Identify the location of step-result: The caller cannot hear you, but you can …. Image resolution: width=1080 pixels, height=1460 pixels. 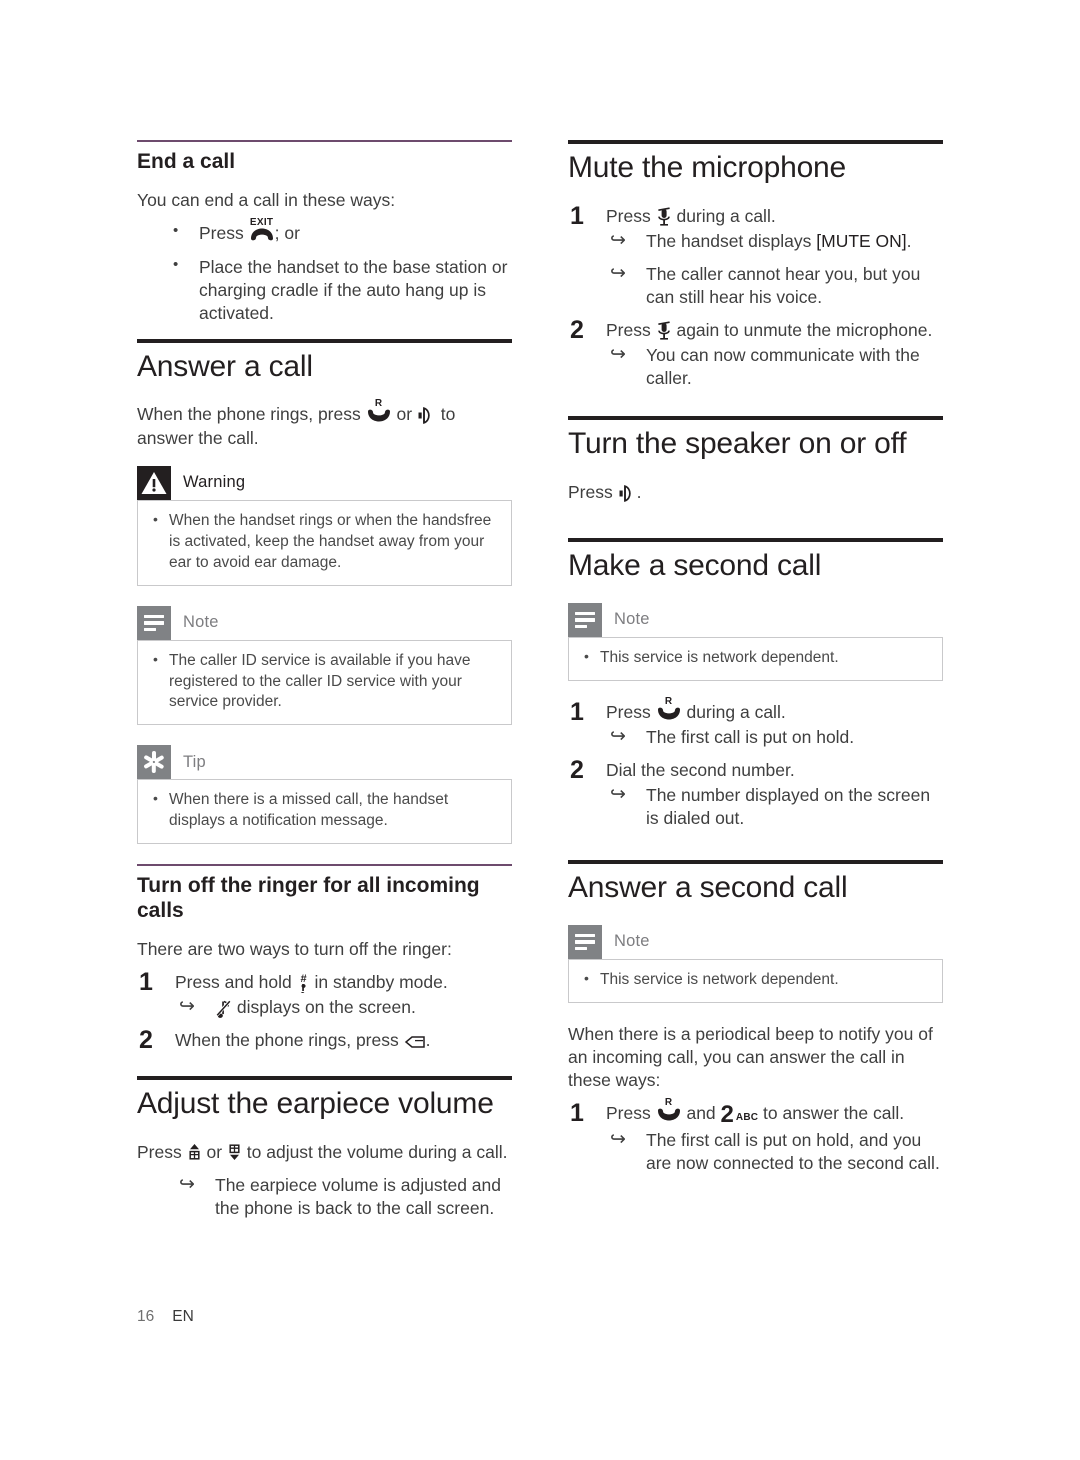
(774, 285).